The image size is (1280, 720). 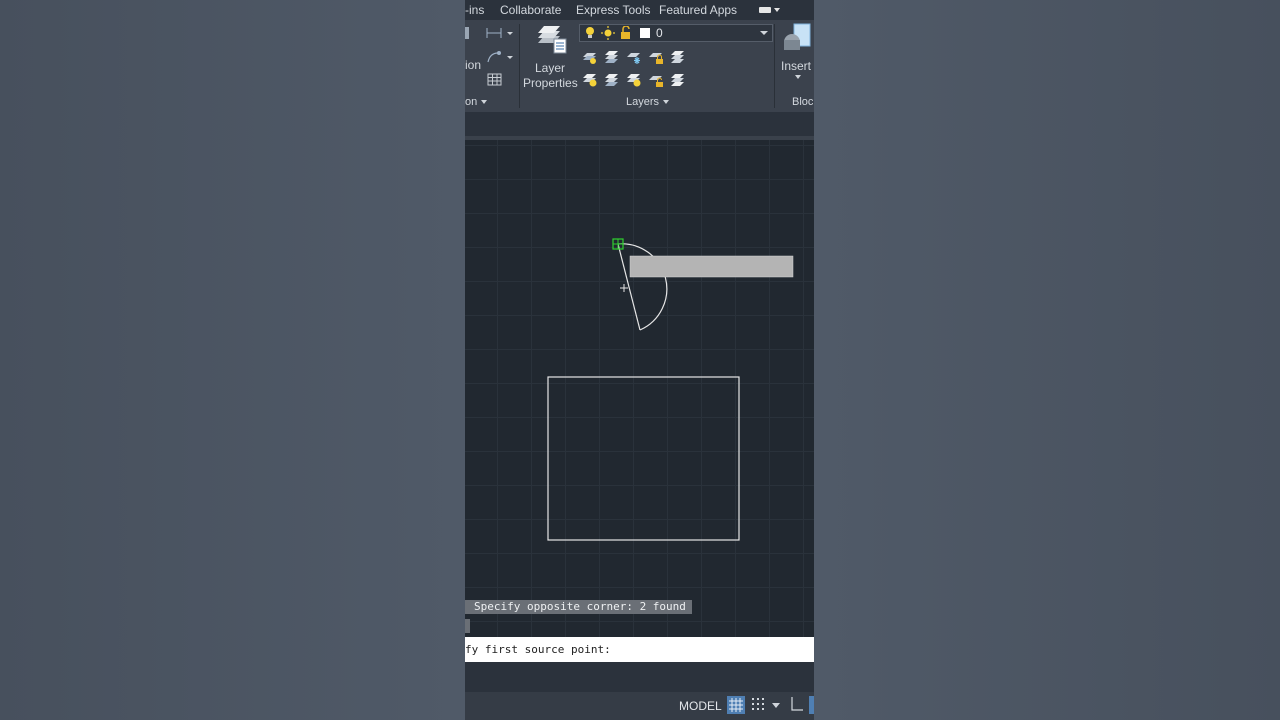 What do you see at coordinates (467, 626) in the screenshot?
I see `command-history-marker` at bounding box center [467, 626].